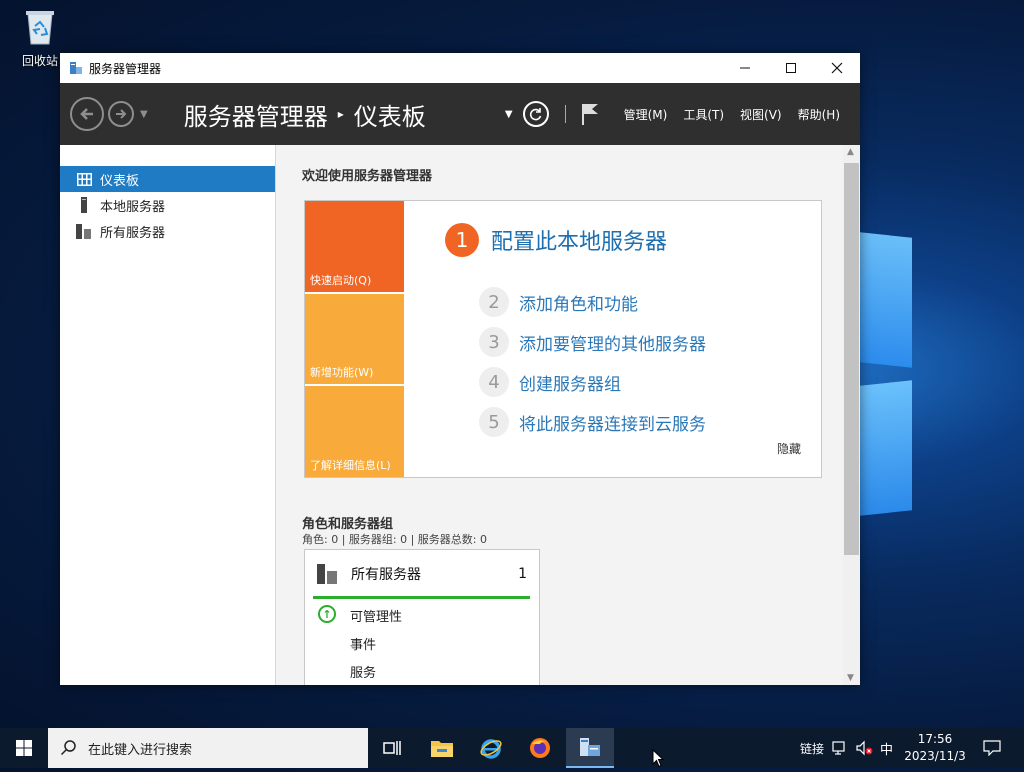 This screenshot has width=1024, height=772. Describe the element at coordinates (494, 422) in the screenshot. I see `step-number: 5` at that location.